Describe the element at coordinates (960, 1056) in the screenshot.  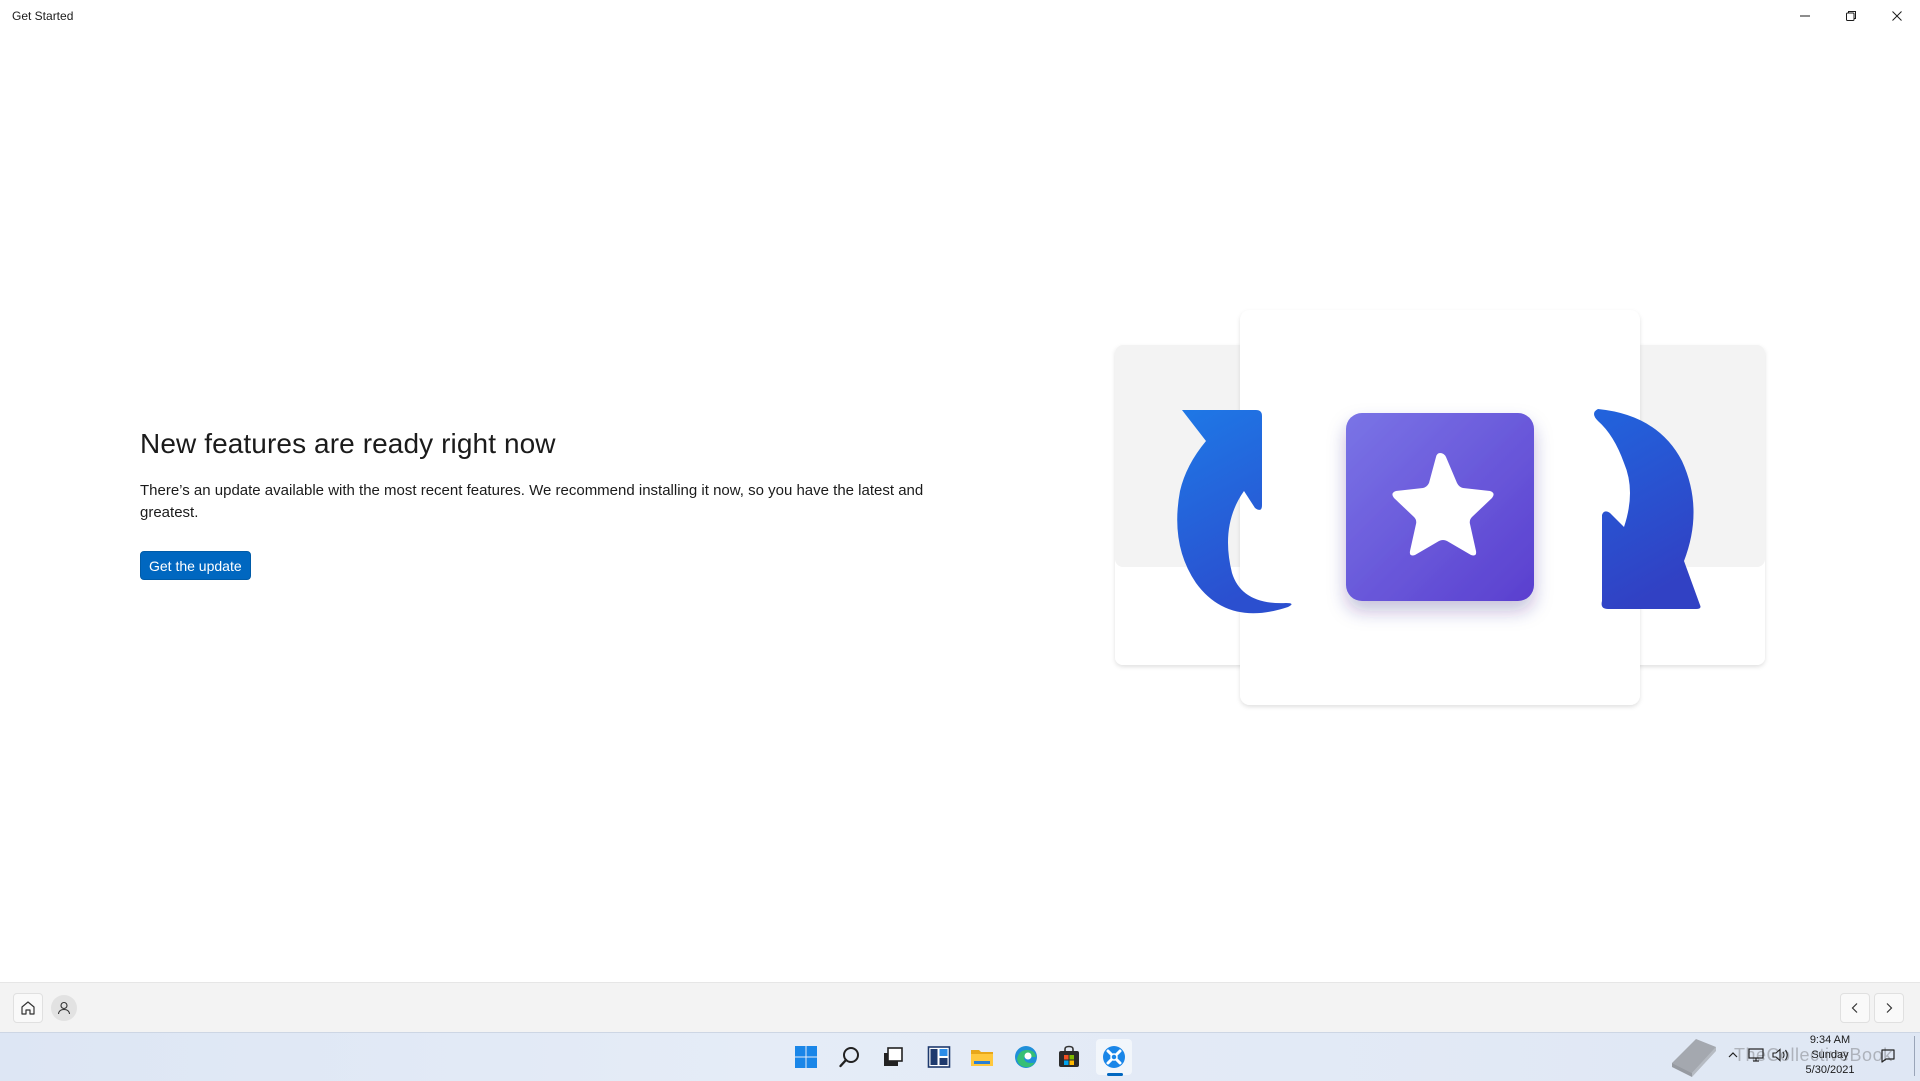
I see `taskbar` at that location.